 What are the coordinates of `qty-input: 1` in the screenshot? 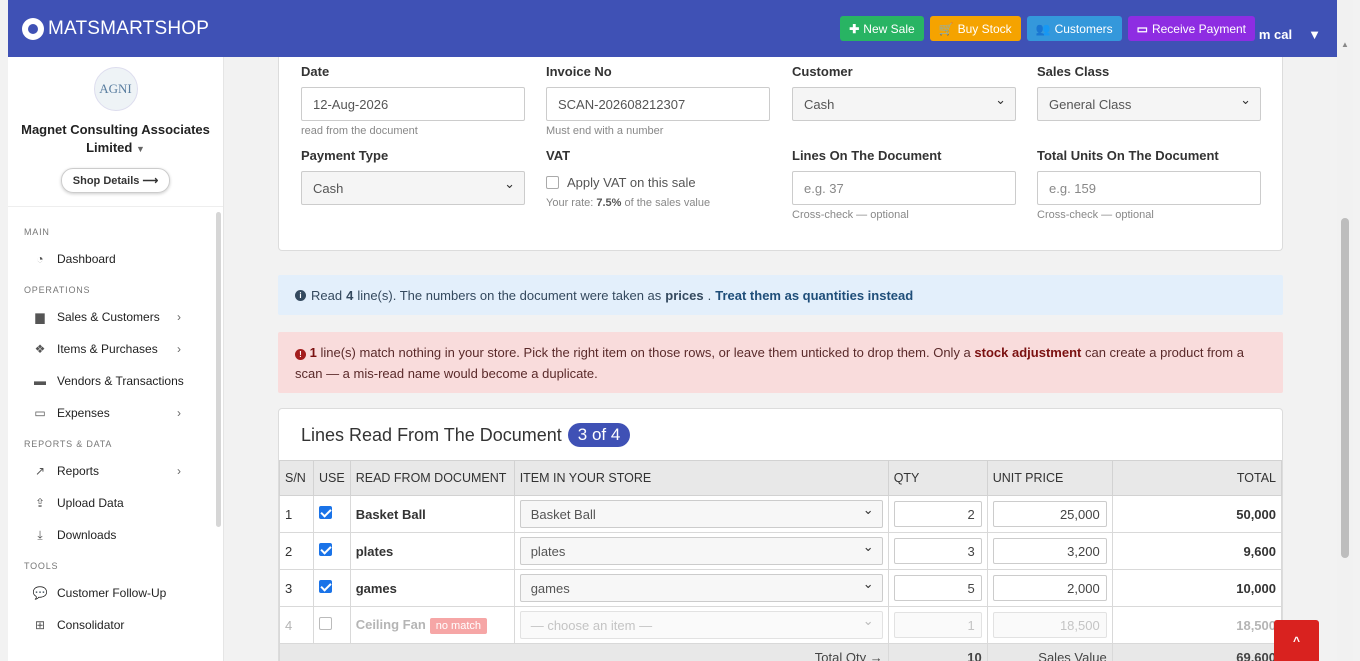 It's located at (937, 625).